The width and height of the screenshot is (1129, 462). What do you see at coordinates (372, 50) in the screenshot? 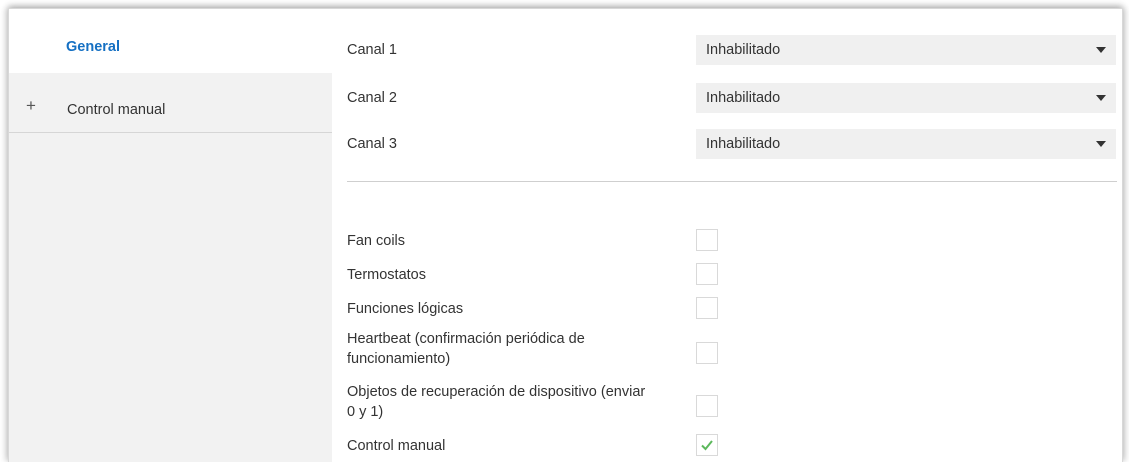
I see `channel-1-label: Canal 1` at bounding box center [372, 50].